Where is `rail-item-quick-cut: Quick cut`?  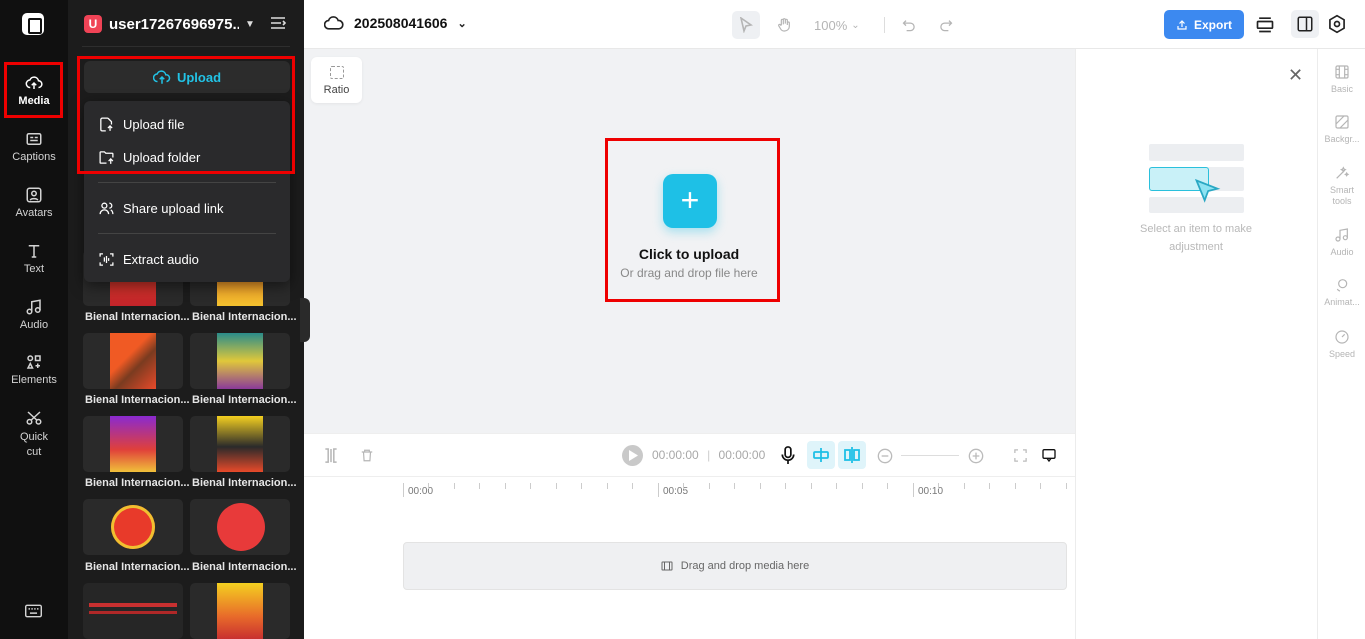 rail-item-quick-cut: Quick cut is located at coordinates (34, 434).